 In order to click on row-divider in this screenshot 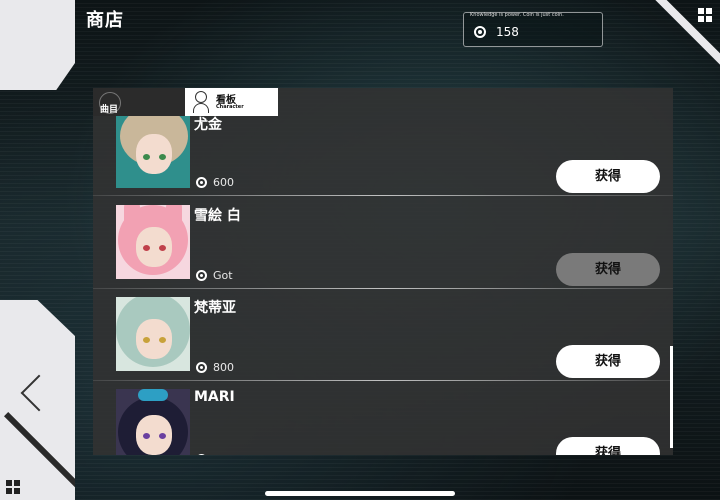, I will do `click(383, 195)`.